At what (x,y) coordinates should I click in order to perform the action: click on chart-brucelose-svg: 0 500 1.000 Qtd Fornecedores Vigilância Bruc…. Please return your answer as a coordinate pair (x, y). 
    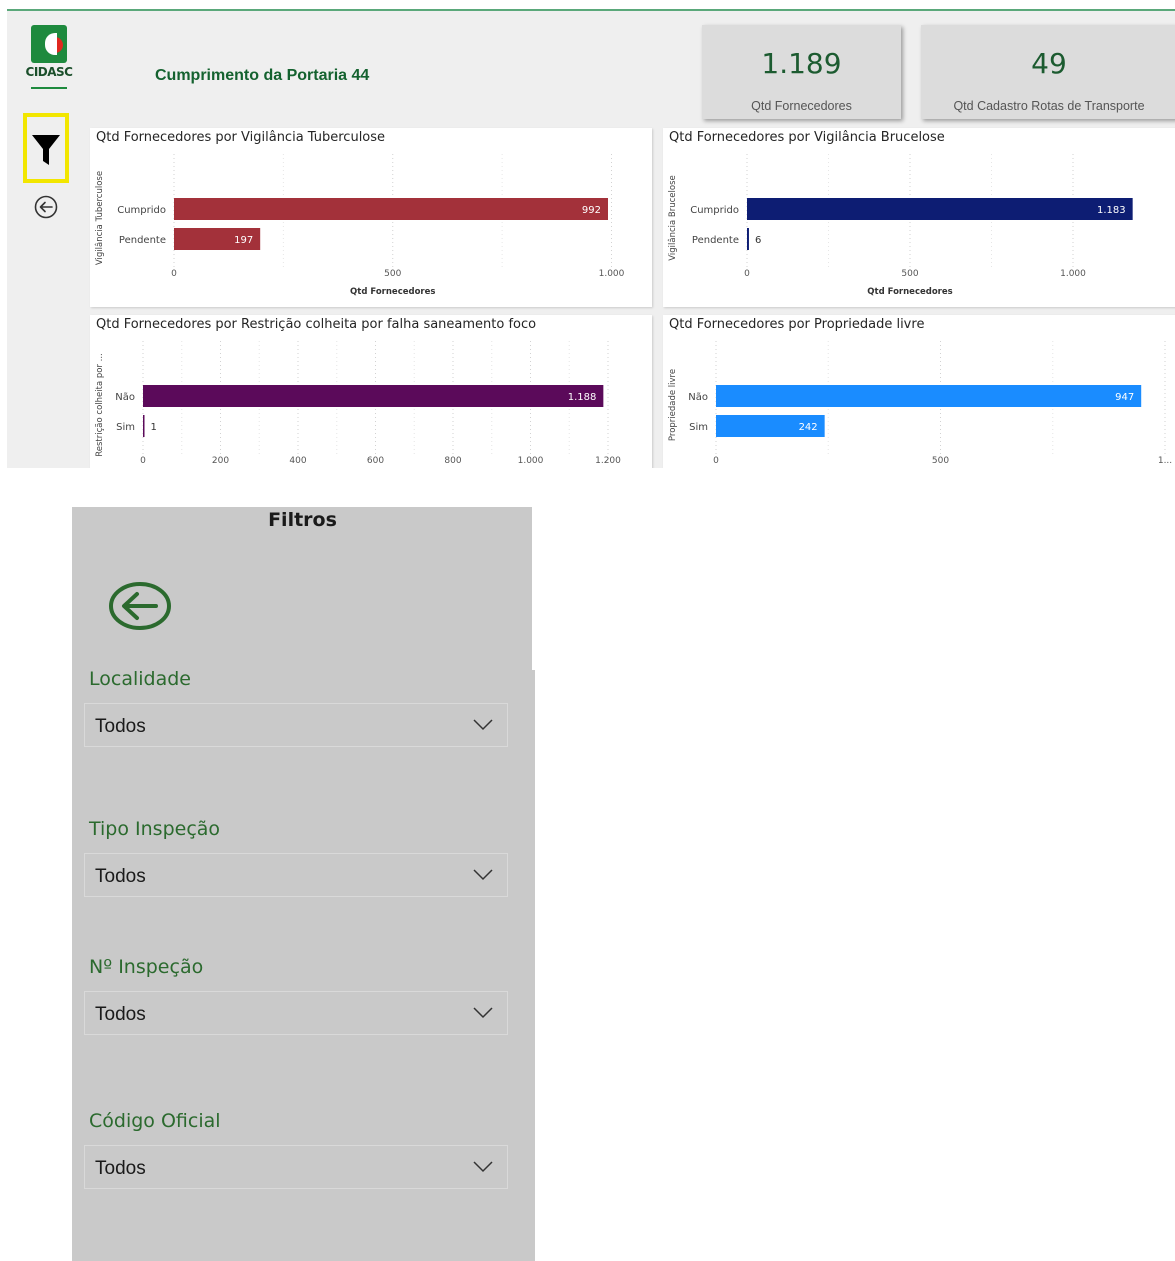
    Looking at the image, I should click on (900, 225).